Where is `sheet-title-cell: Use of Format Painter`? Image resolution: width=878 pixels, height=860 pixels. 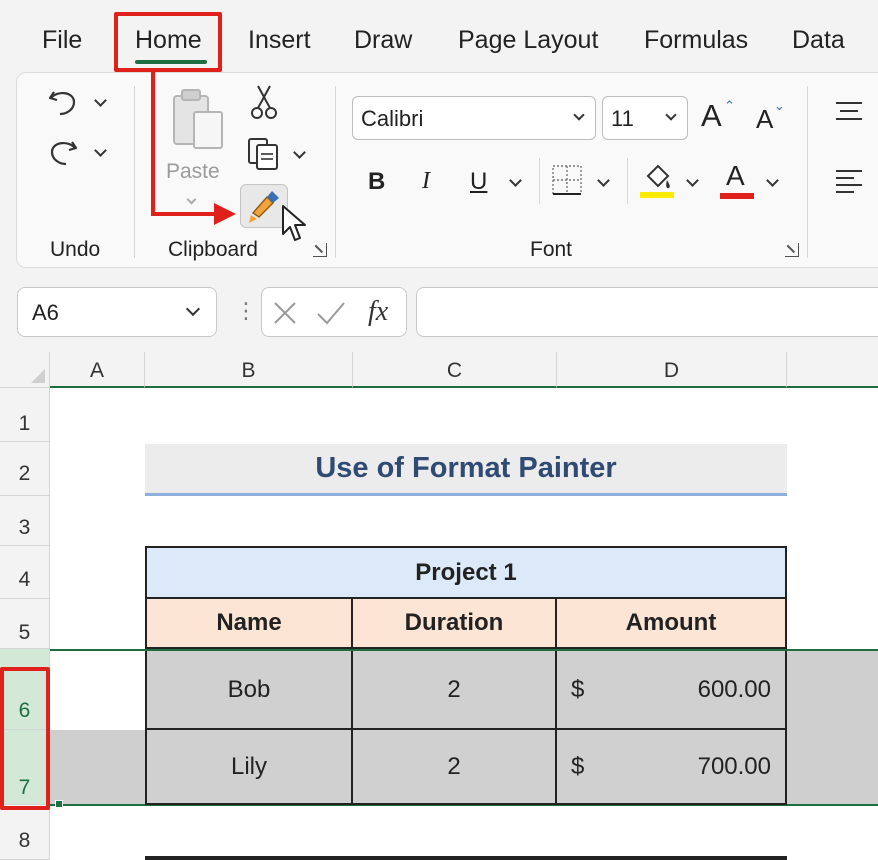
sheet-title-cell: Use of Format Painter is located at coordinates (466, 470).